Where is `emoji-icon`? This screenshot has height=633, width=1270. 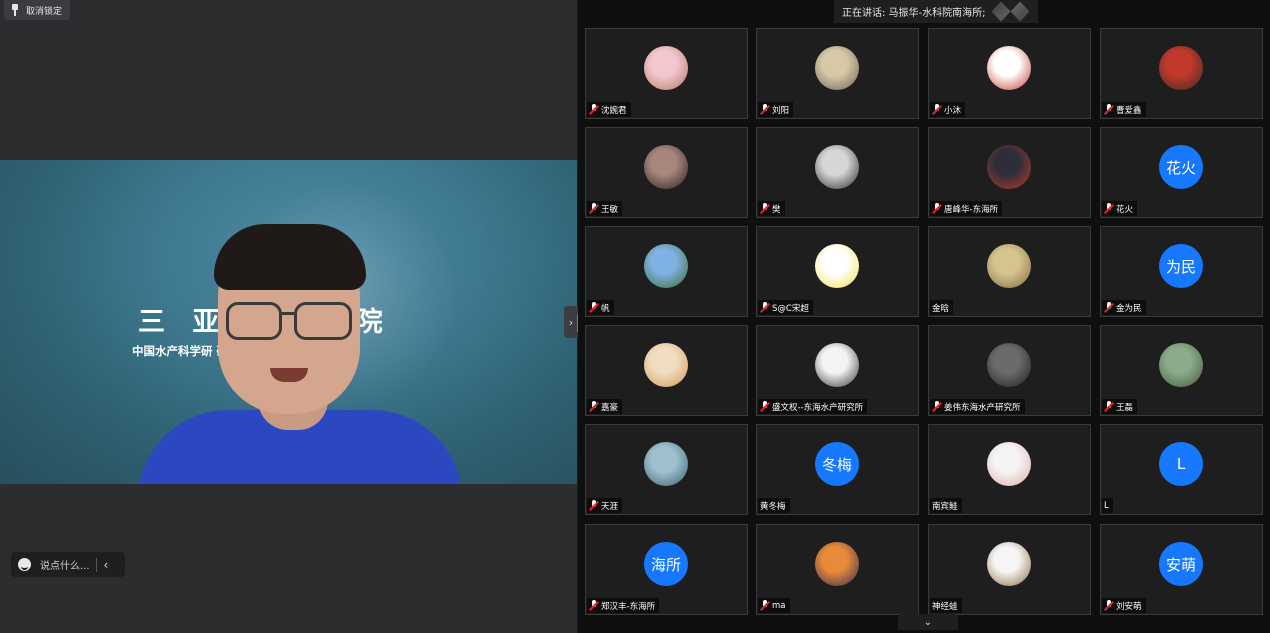 emoji-icon is located at coordinates (24, 564).